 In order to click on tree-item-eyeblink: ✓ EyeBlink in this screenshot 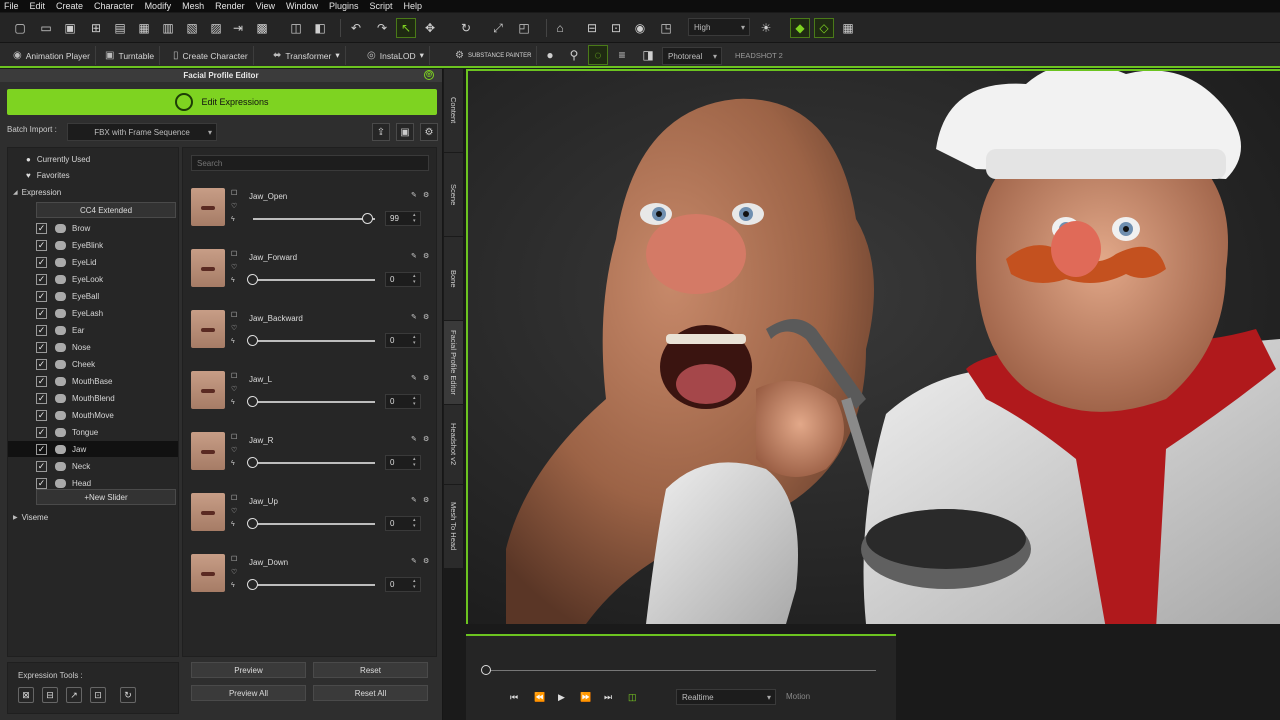, I will do `click(93, 245)`.